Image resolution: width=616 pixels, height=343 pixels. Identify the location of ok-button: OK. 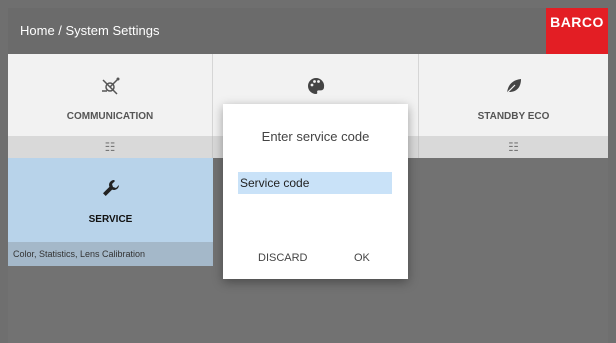
(362, 258).